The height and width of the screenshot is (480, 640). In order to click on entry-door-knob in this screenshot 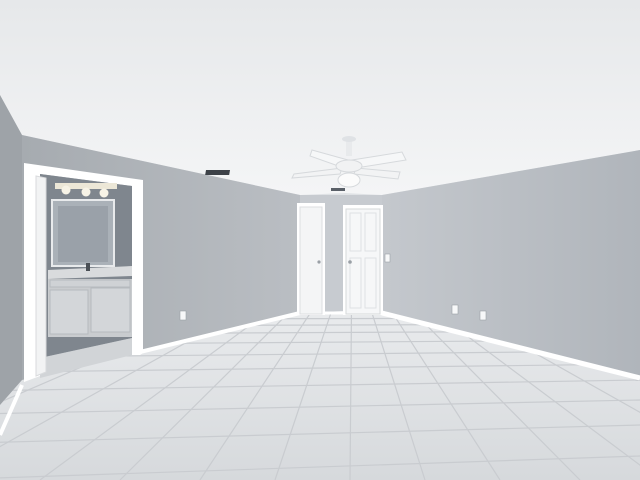, I will do `click(350, 262)`.